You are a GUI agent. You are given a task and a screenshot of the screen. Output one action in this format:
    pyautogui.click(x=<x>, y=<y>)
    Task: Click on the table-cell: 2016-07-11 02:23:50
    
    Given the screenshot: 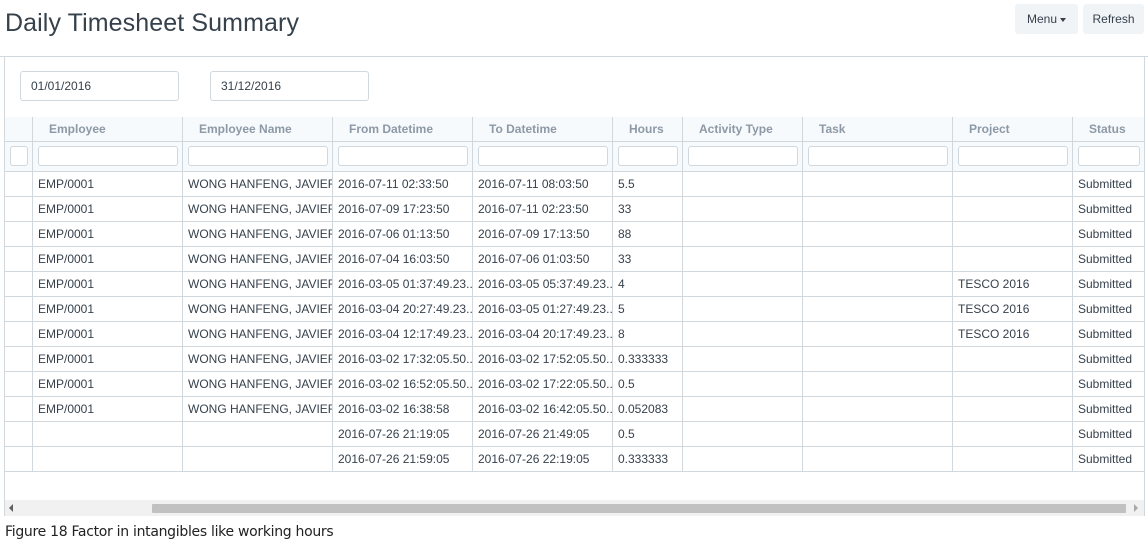 What is the action you would take?
    pyautogui.click(x=542, y=209)
    